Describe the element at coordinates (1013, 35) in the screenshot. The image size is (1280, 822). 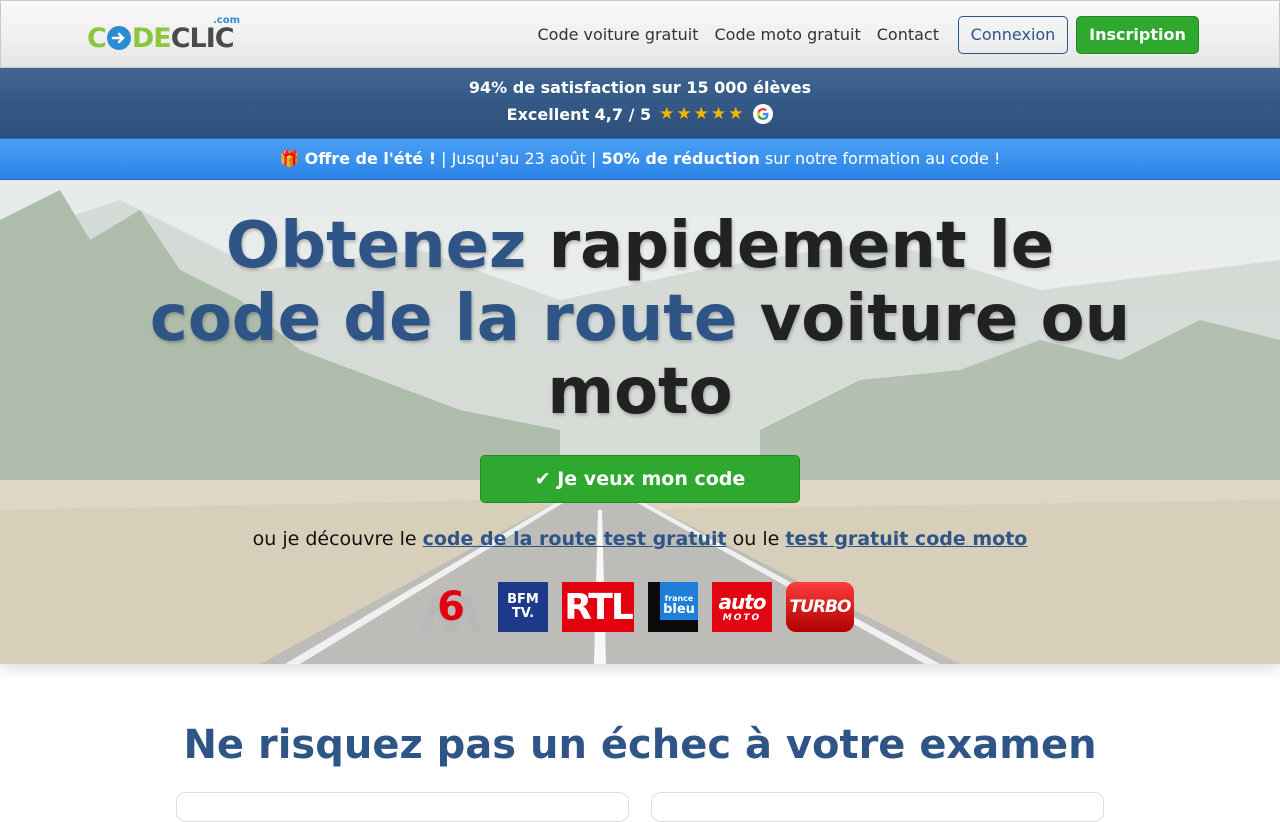
I see `login-button: Connexion` at that location.